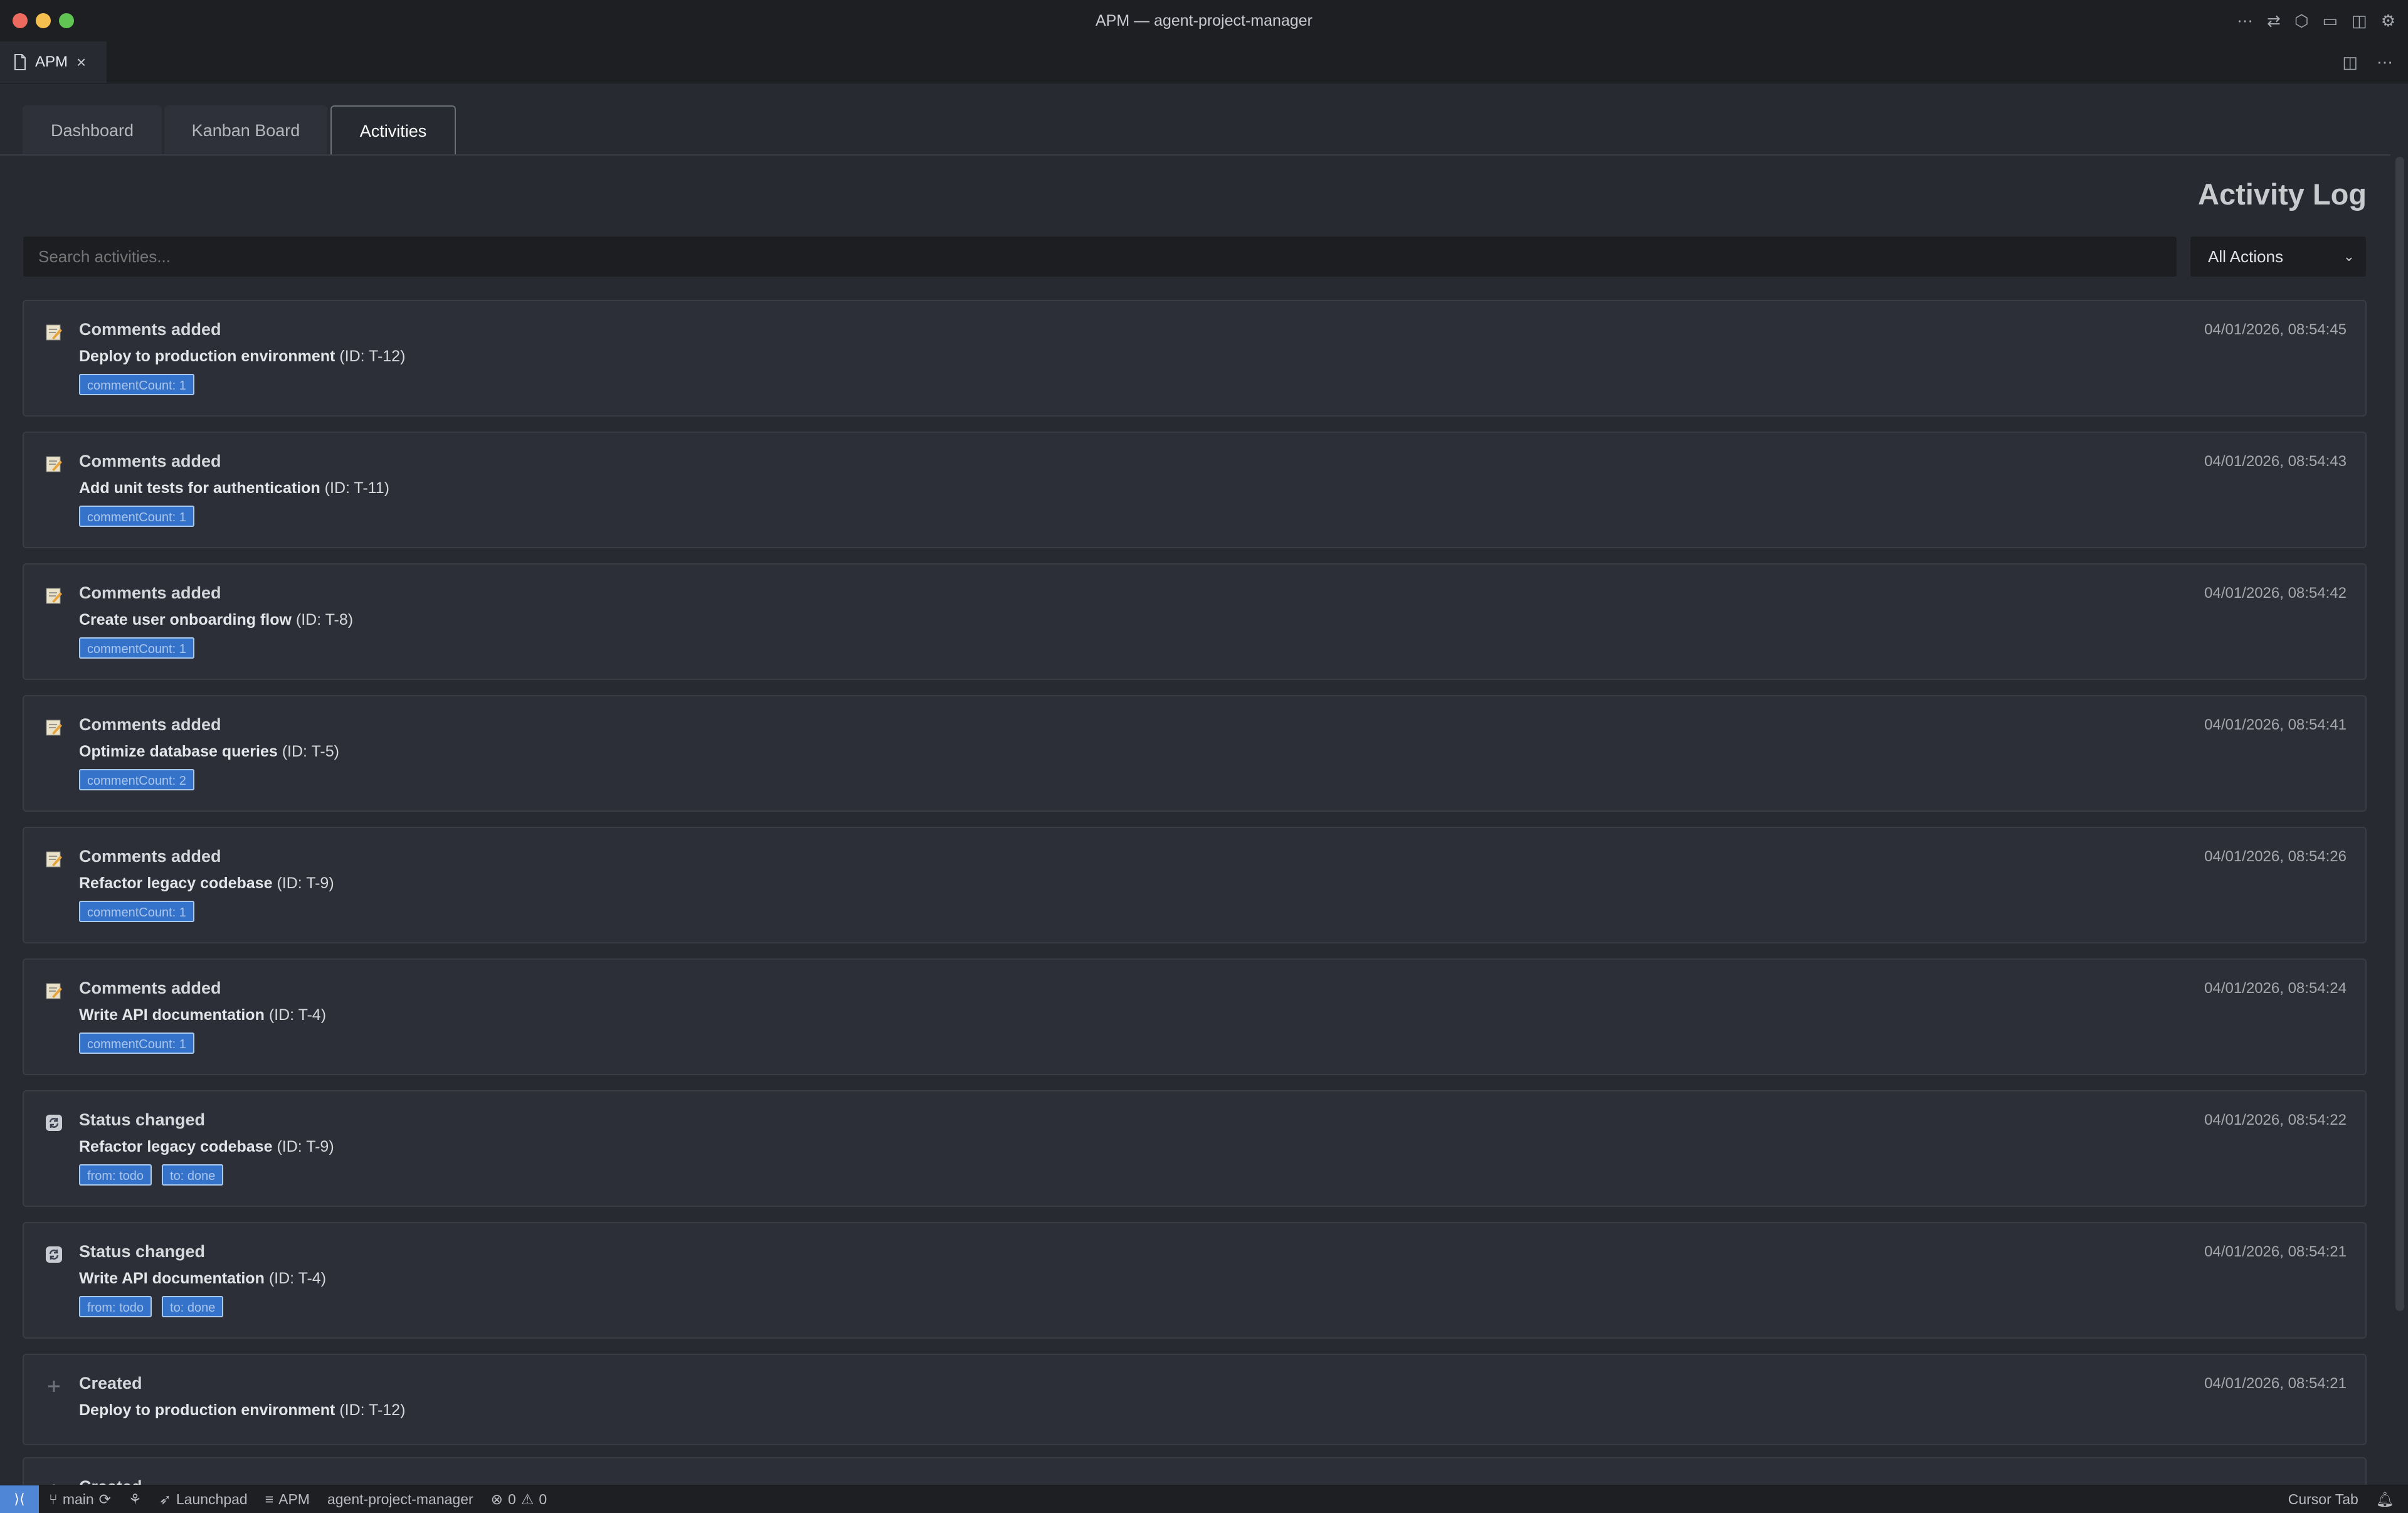 The height and width of the screenshot is (1513, 2408). I want to click on activity-timestamp: 04/01/2026, 08:54:26, so click(2275, 856).